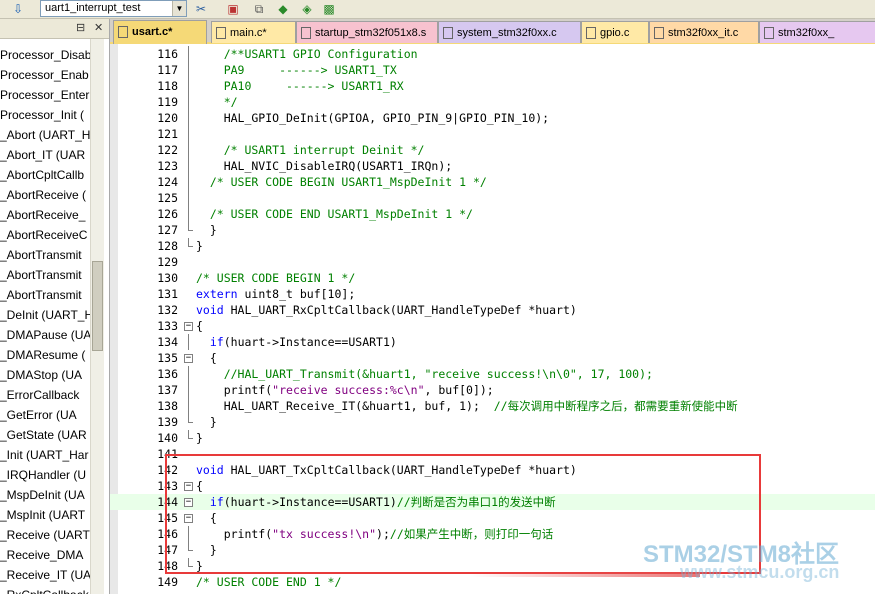  Describe the element at coordinates (492, 54) in the screenshot. I see `code-line: 116 /**USART1 GPIO Configuration` at that location.